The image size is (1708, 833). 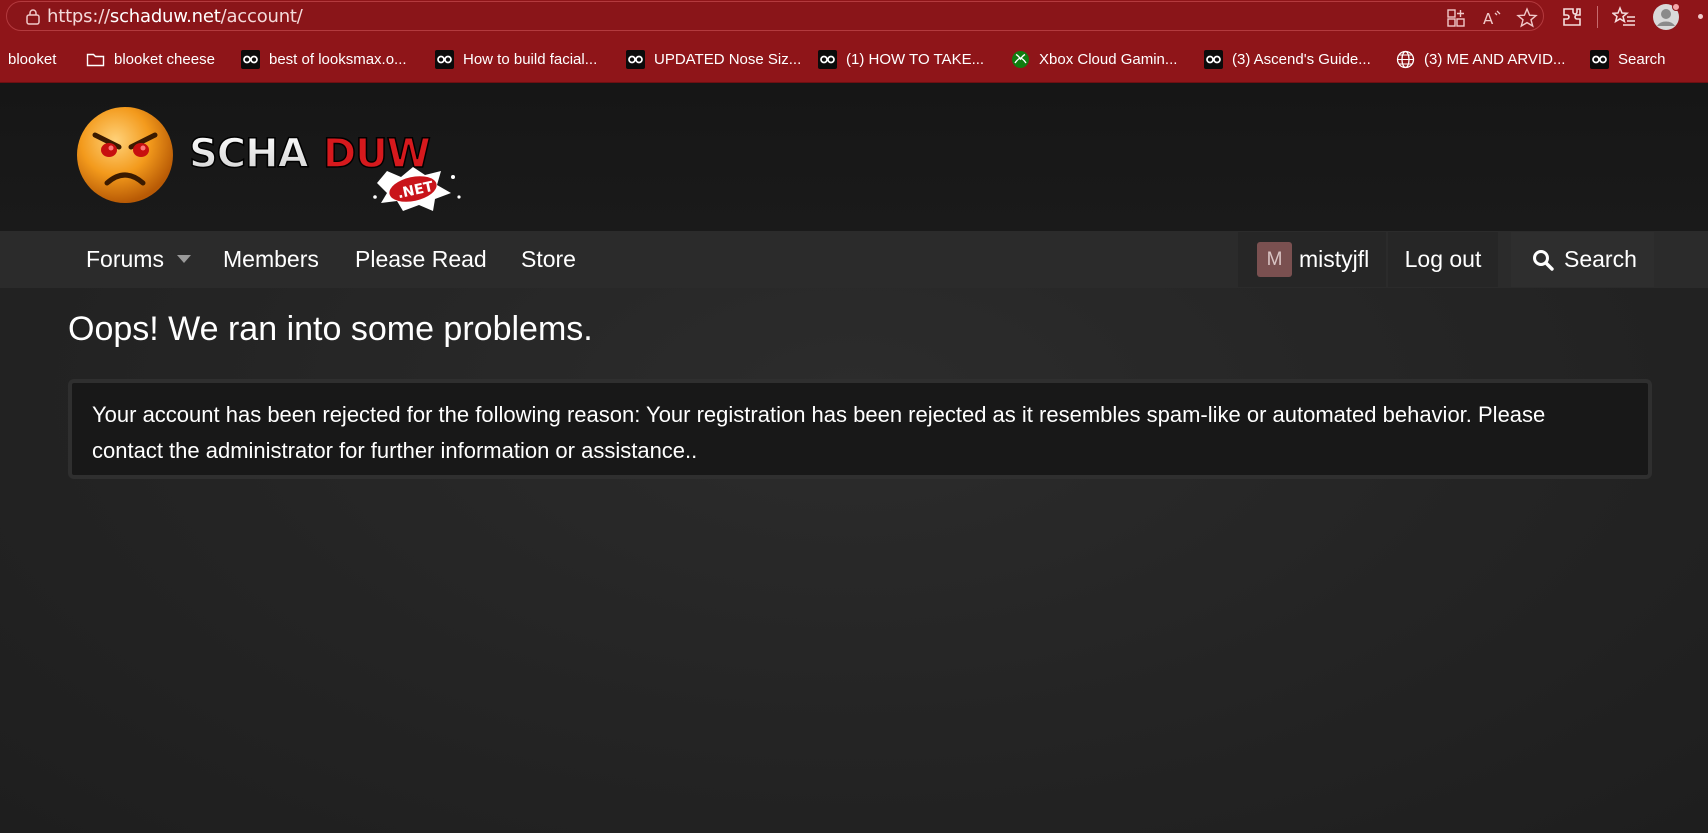 I want to click on url-path: /account/, so click(x=261, y=16).